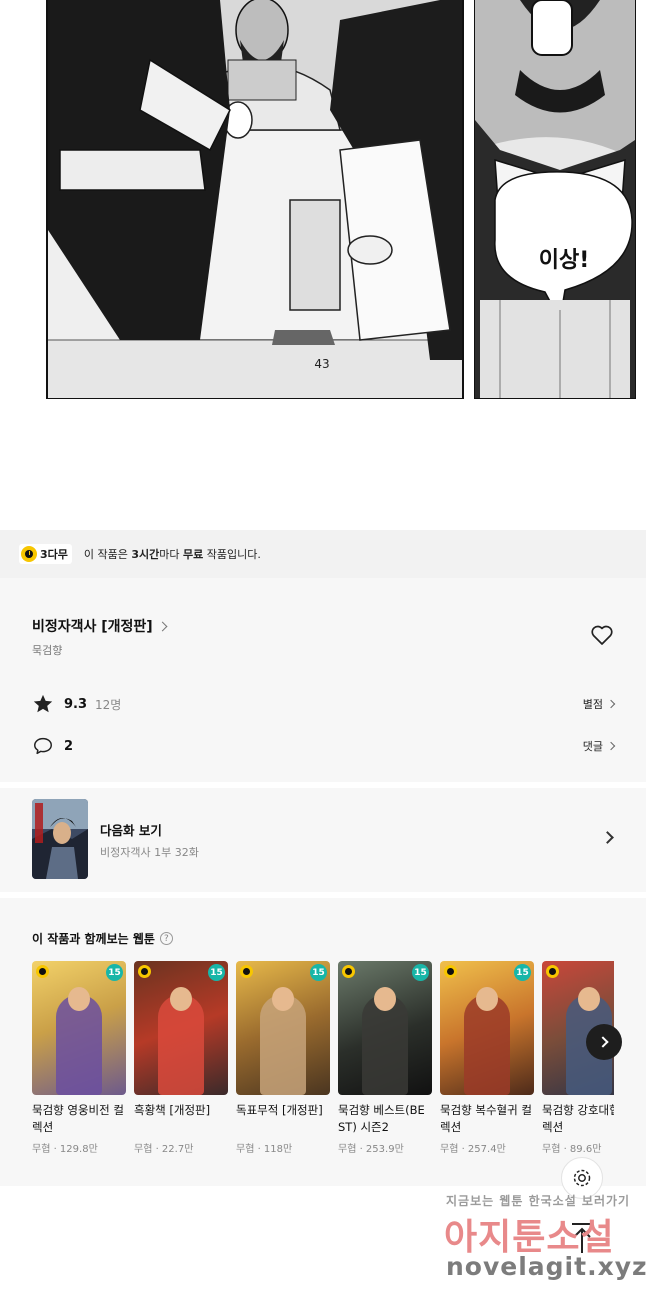 Image resolution: width=646 pixels, height=1301 pixels. What do you see at coordinates (76, 704) in the screenshot?
I see `rating-value: 9.3` at bounding box center [76, 704].